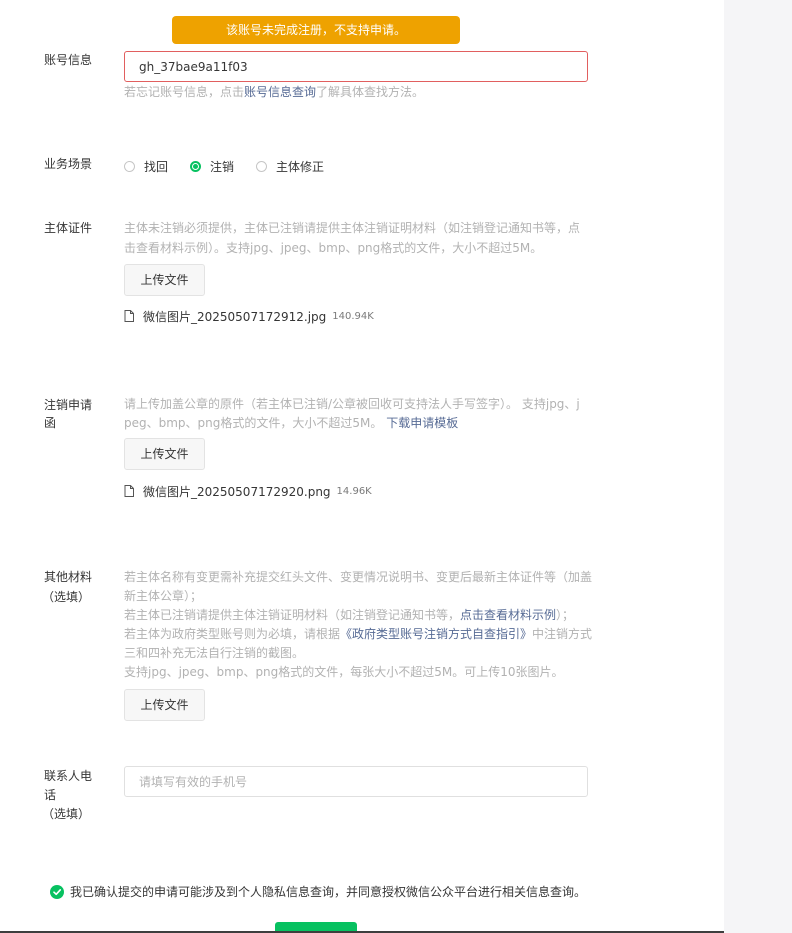 The width and height of the screenshot is (792, 933). Describe the element at coordinates (163, 596) in the screenshot. I see `other-desc-line2: 新主体公章）；` at that location.